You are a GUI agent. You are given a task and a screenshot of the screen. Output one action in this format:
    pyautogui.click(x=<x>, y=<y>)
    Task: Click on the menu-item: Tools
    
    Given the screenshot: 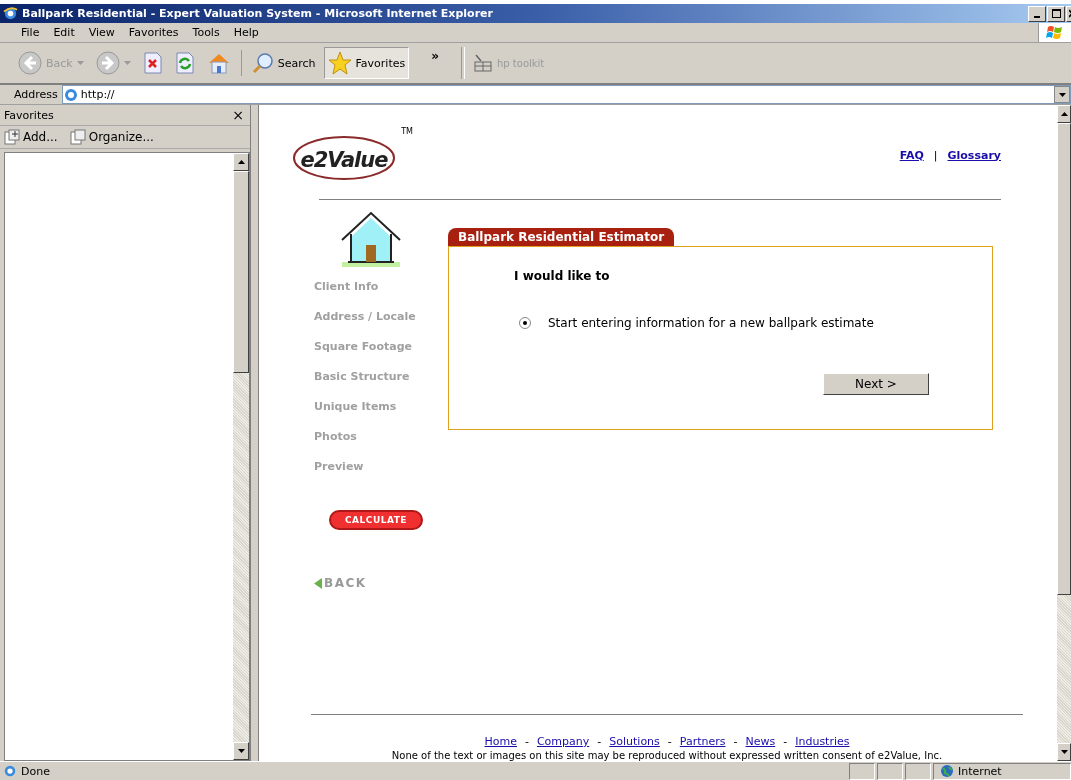 What is the action you would take?
    pyautogui.click(x=206, y=32)
    